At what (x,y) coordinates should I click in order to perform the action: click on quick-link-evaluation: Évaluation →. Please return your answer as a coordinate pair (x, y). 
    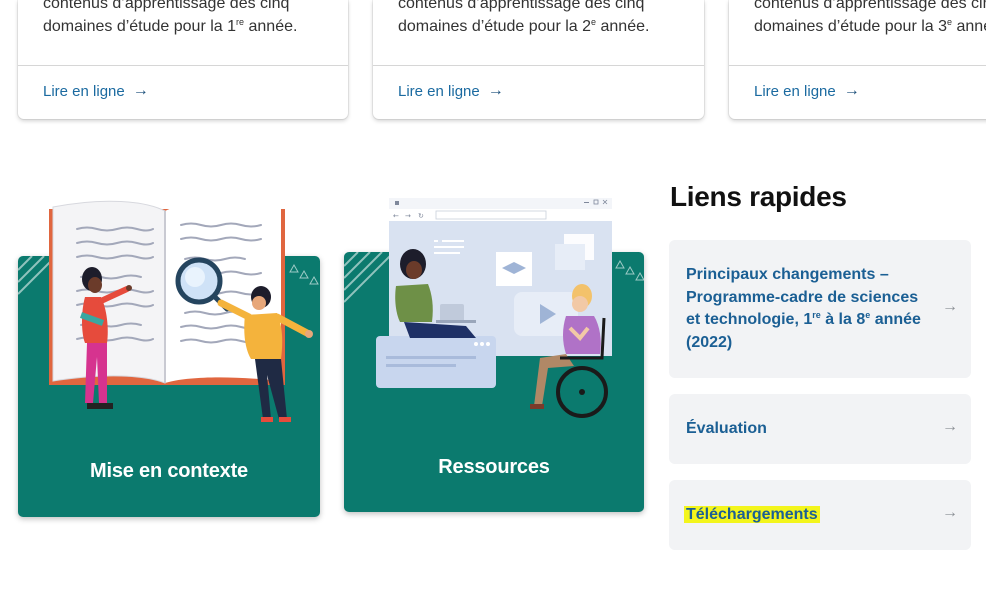
    Looking at the image, I should click on (820, 429).